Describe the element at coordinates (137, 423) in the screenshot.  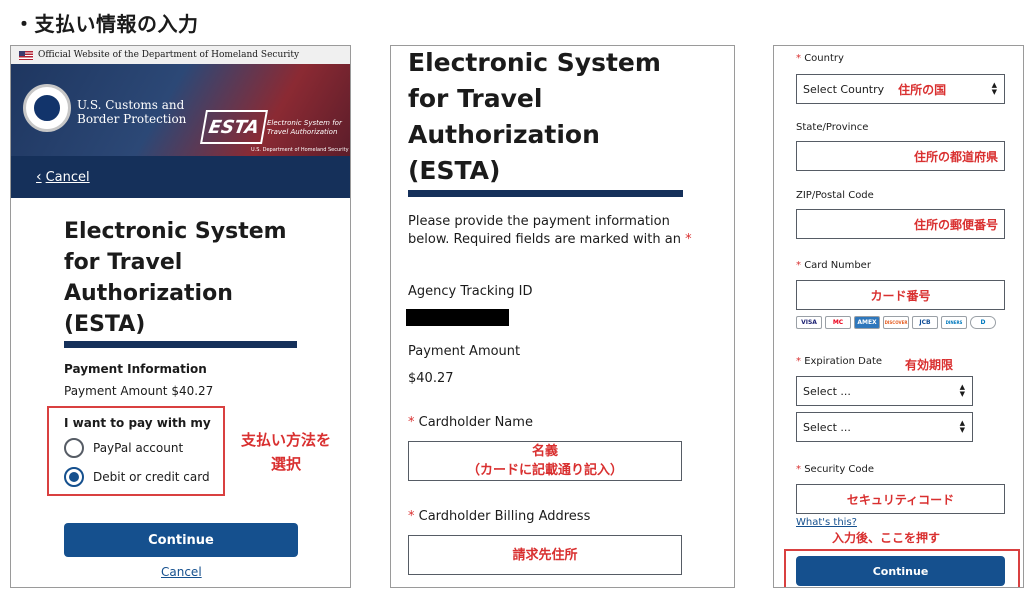
I see `pay-with-label: I want to pay with my` at that location.